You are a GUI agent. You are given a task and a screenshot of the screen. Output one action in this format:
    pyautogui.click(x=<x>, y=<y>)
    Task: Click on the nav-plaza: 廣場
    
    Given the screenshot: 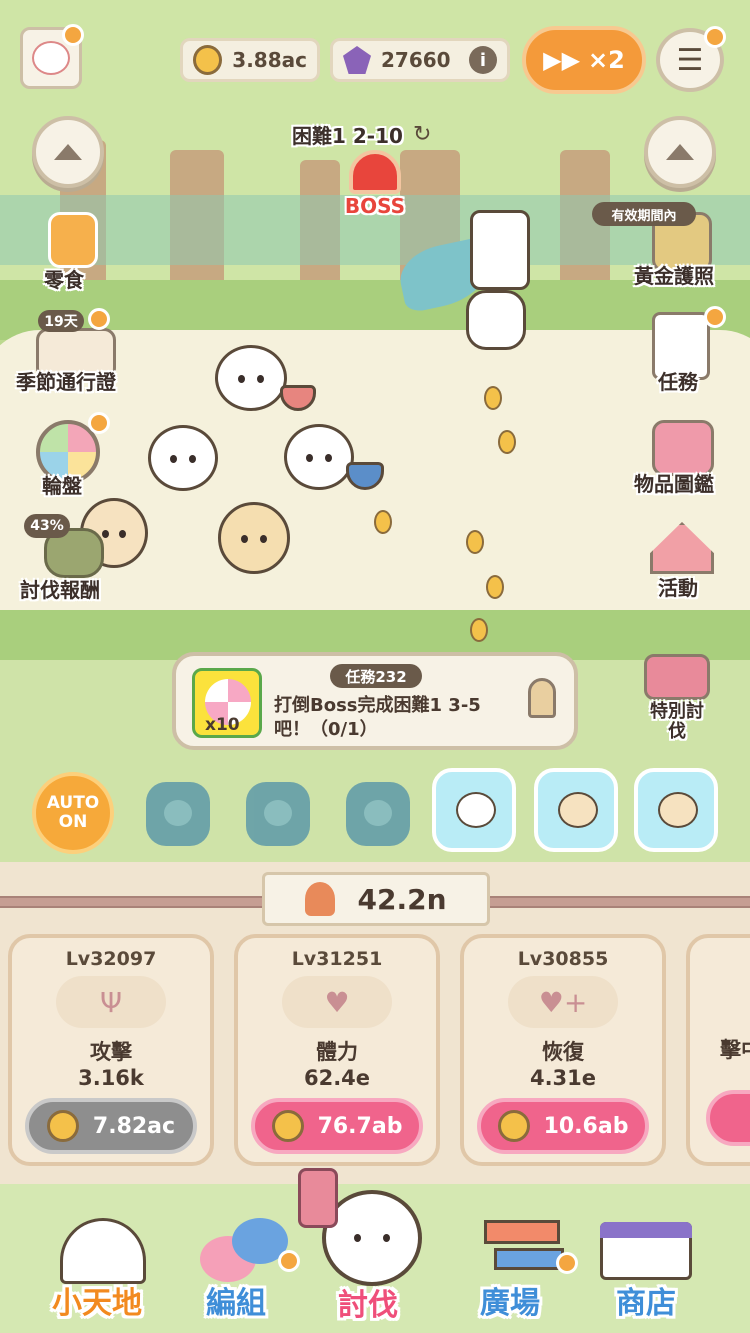 What is the action you would take?
    pyautogui.click(x=525, y=1267)
    